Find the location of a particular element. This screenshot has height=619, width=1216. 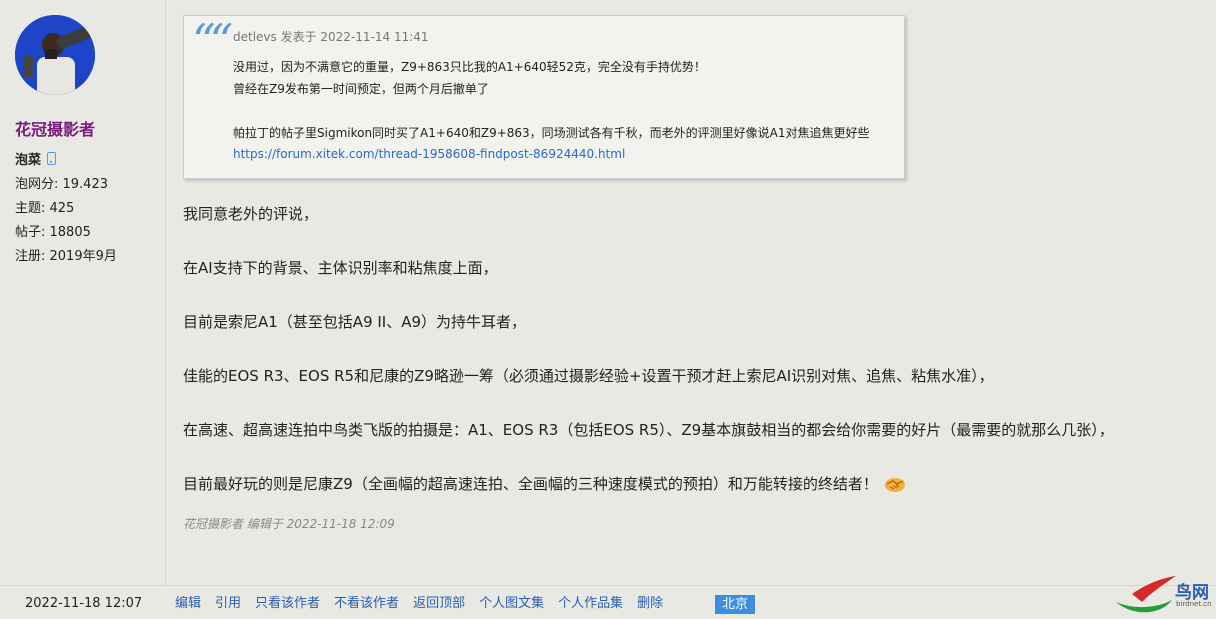

rank-label: 泡菜 is located at coordinates (28, 160).